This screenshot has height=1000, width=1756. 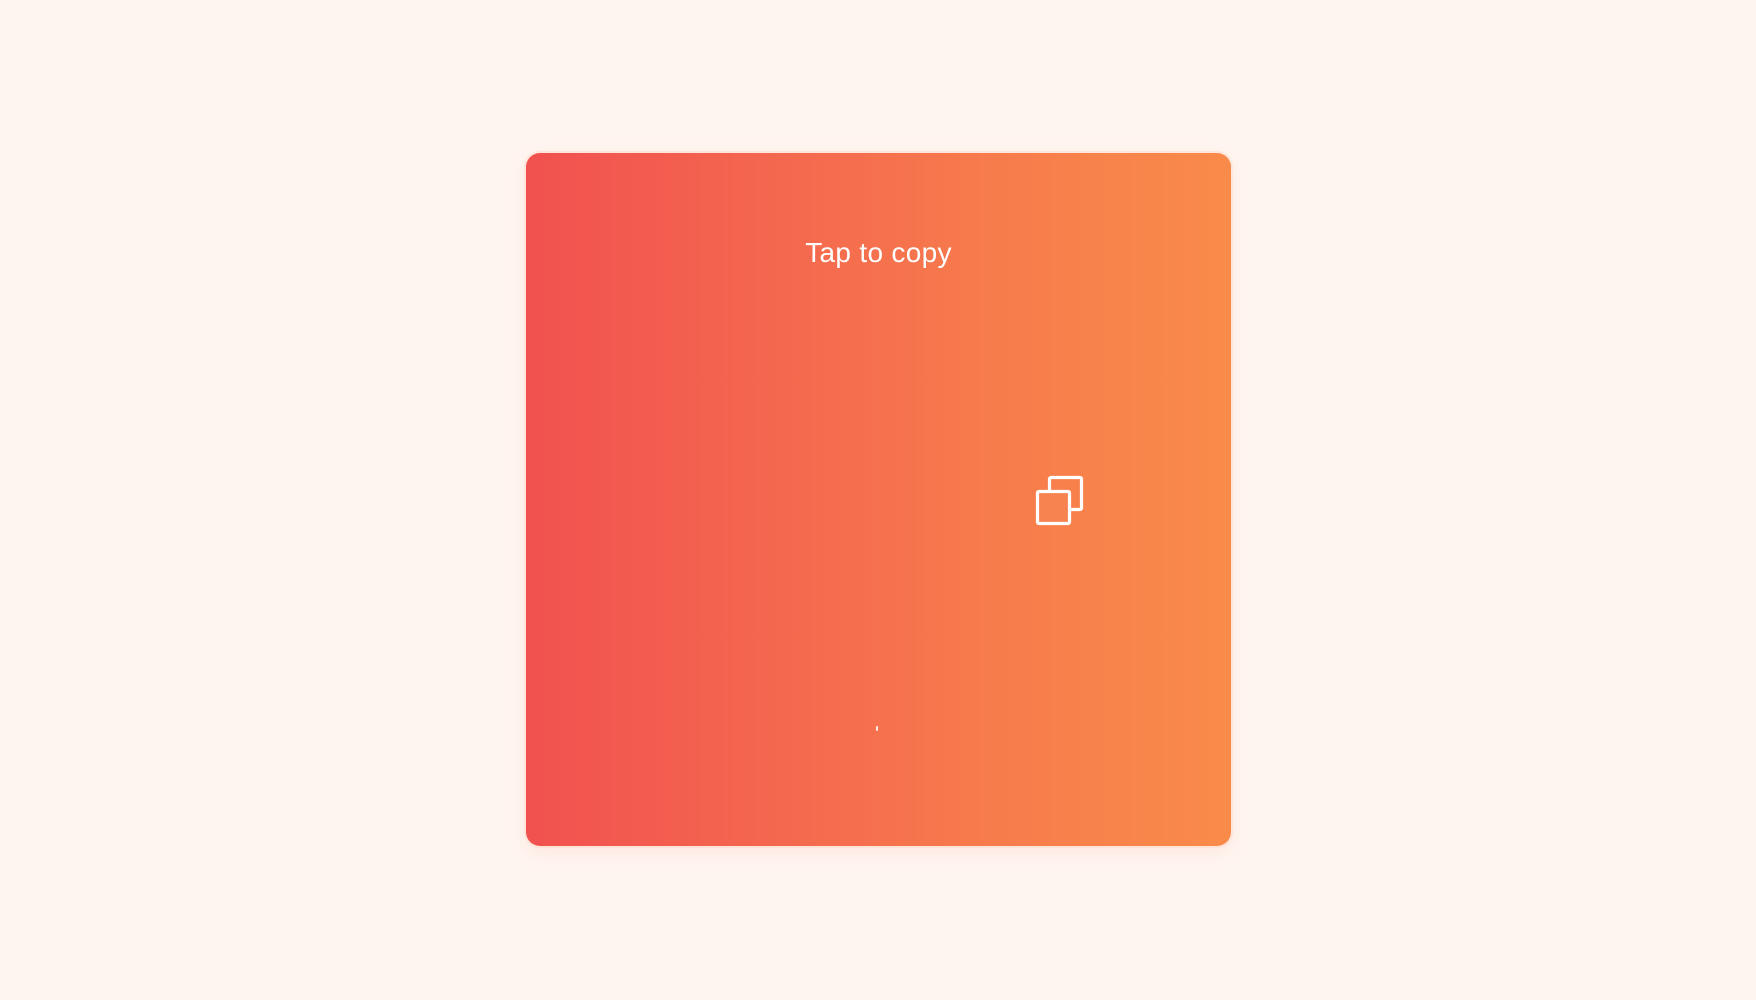 I want to click on copy-icon, so click(x=1063, y=502).